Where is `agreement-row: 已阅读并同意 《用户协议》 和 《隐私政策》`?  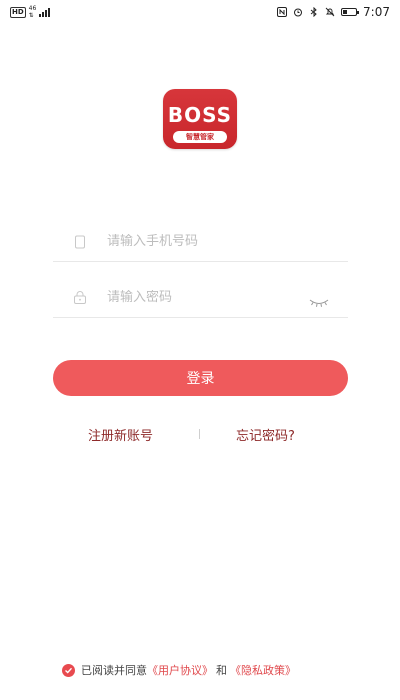 agreement-row: 已阅读并同意 《用户协议》 和 《隐私政策》 is located at coordinates (179, 670).